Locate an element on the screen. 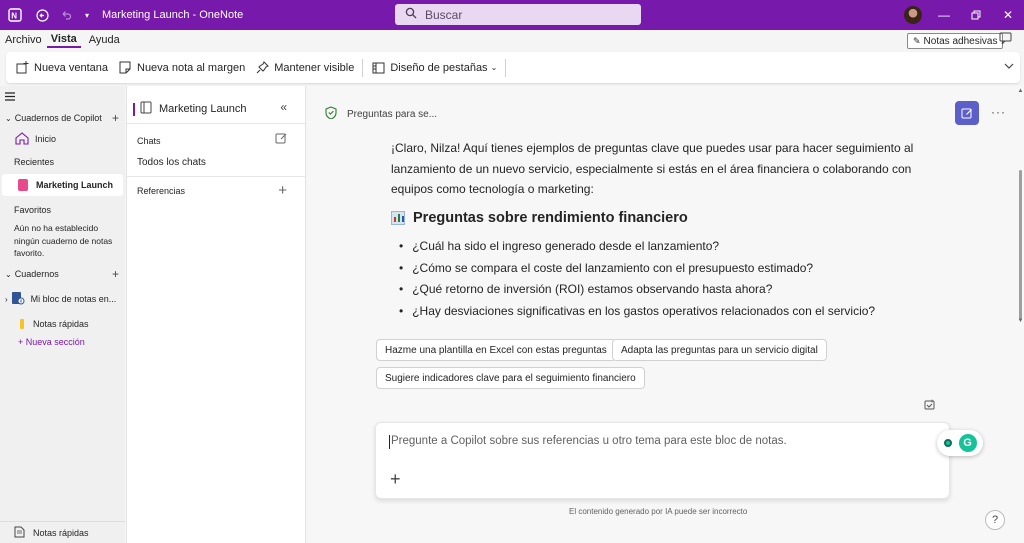 Image resolution: width=1024 pixels, height=543 pixels. scroll-down-icon: ▼ is located at coordinates (1020, 321).